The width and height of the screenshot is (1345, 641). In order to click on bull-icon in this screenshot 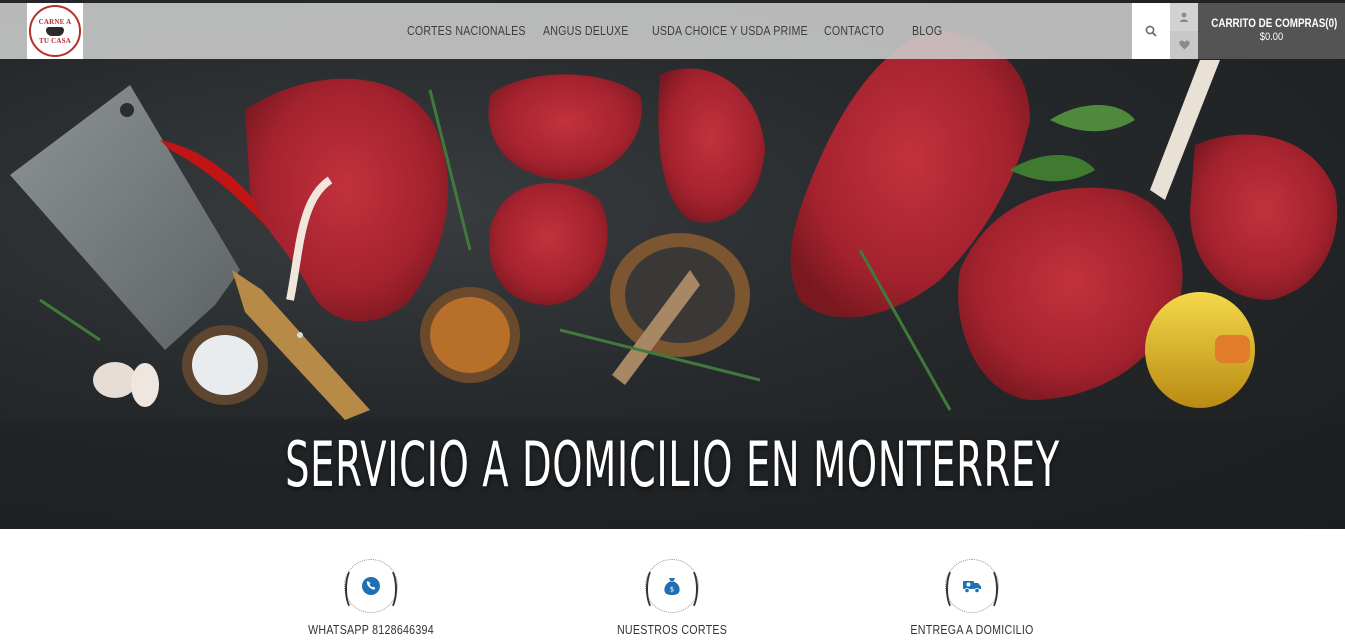, I will do `click(55, 31)`.